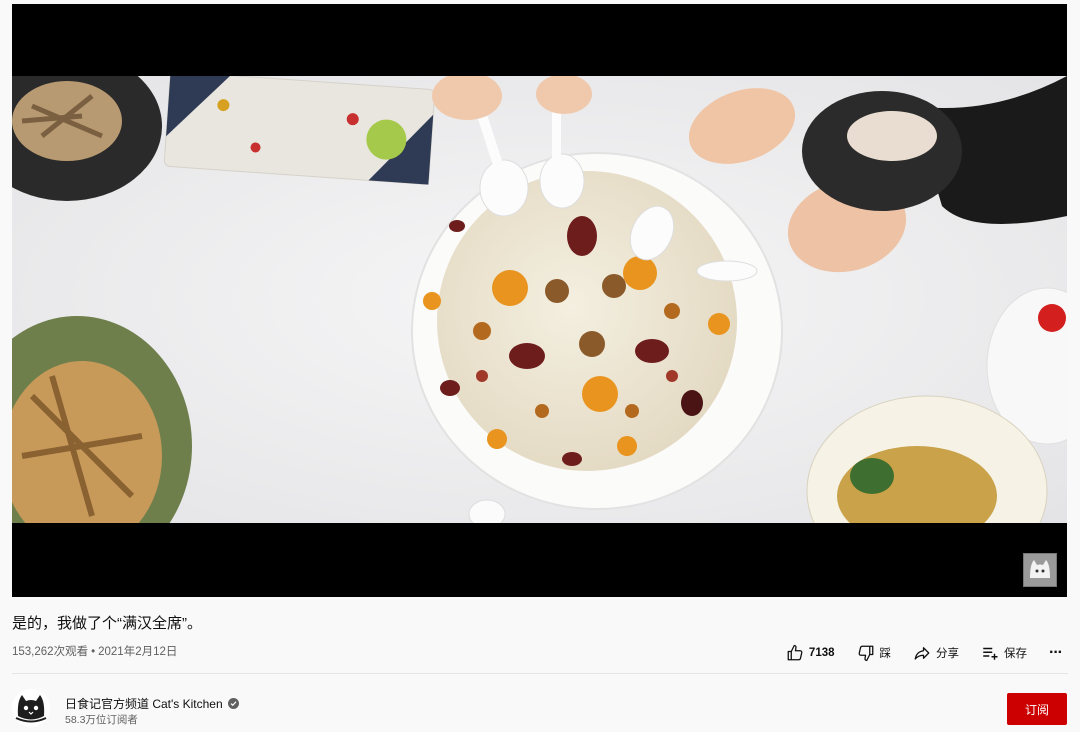 This screenshot has height=732, width=1080. What do you see at coordinates (233, 703) in the screenshot?
I see `verified-check-icon` at bounding box center [233, 703].